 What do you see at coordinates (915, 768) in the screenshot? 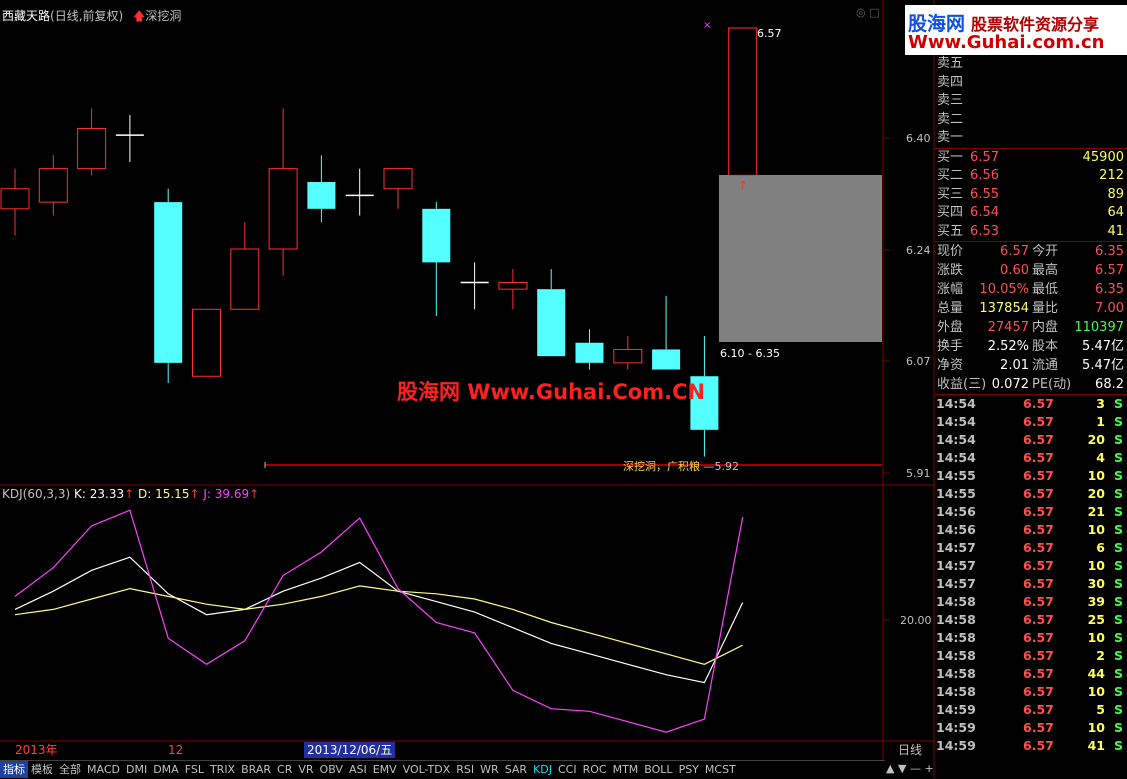
I see `zoom-out-icon: —` at bounding box center [915, 768].